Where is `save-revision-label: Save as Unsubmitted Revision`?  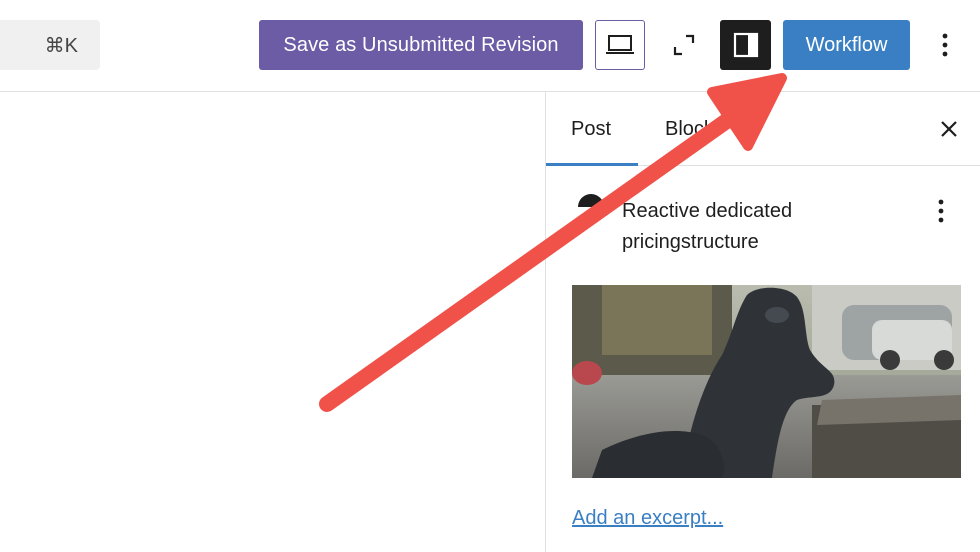
save-revision-label: Save as Unsubmitted Revision is located at coordinates (421, 44).